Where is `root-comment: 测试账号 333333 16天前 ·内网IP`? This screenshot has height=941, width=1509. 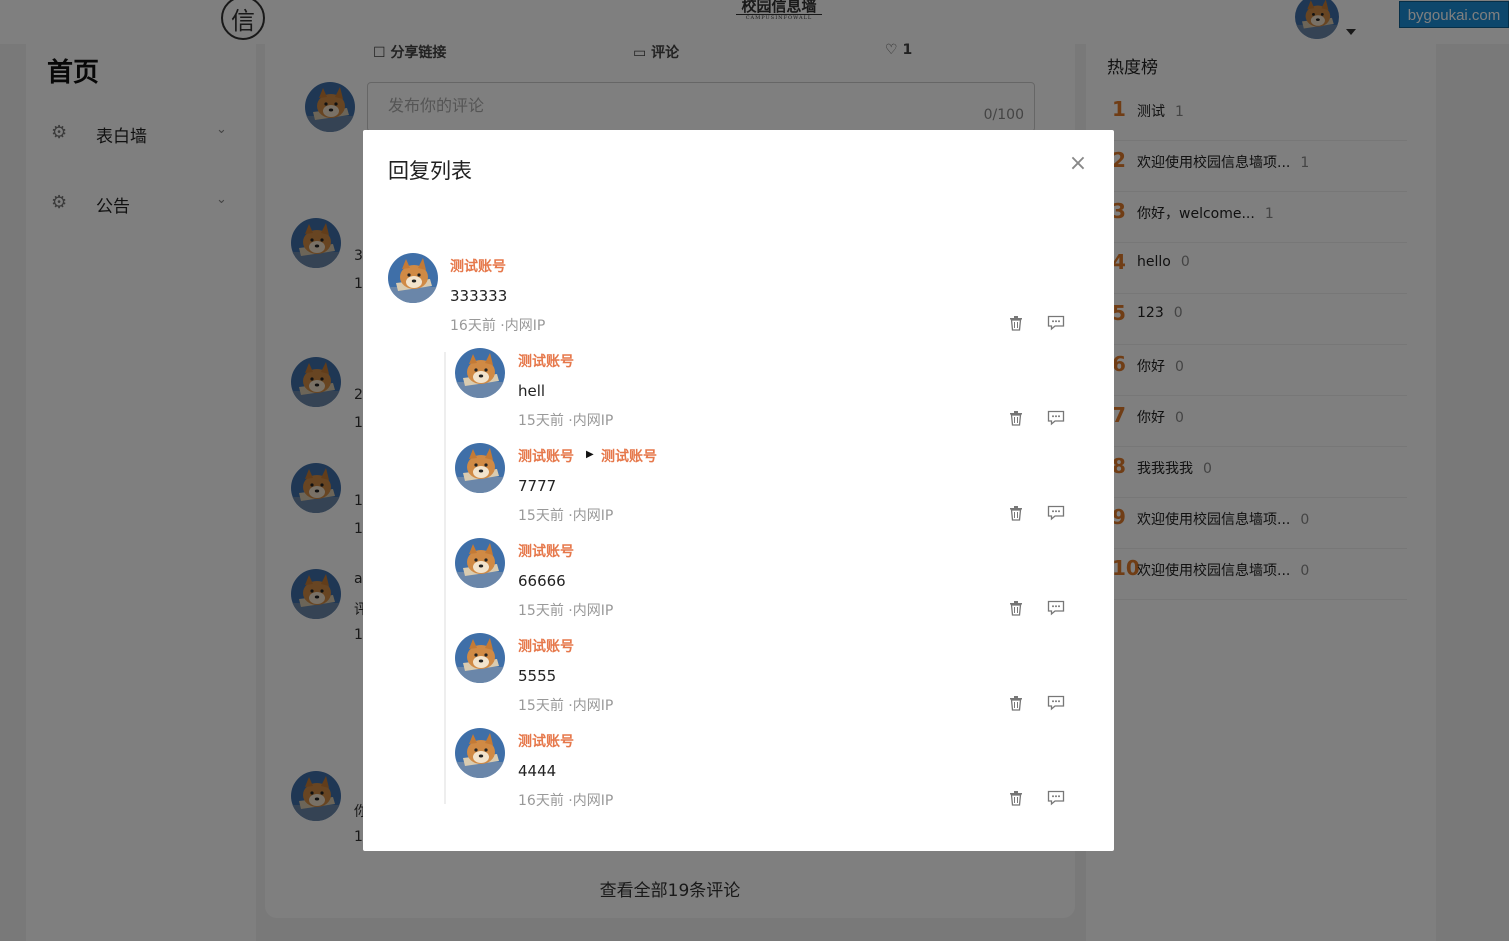 root-comment: 测试账号 333333 16天前 ·内网IP is located at coordinates (738, 293).